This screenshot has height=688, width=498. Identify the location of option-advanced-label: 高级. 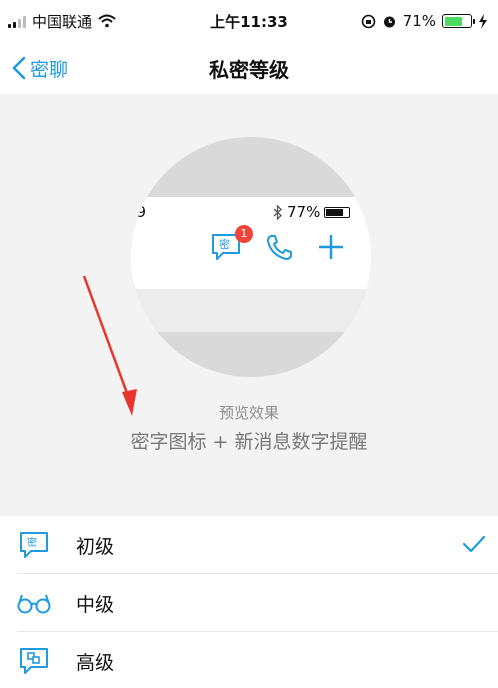
(95, 662).